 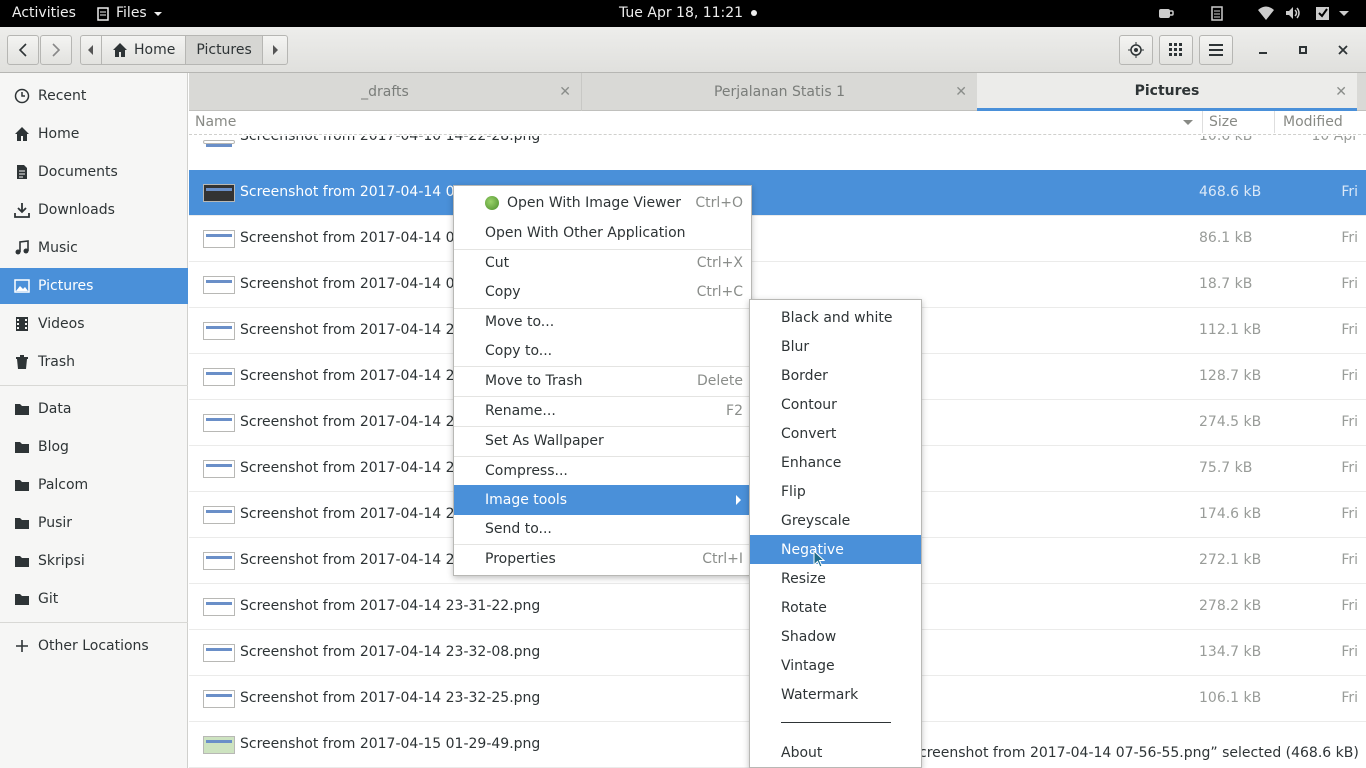 I want to click on submenu-item-contour: Contour, so click(x=835, y=404).